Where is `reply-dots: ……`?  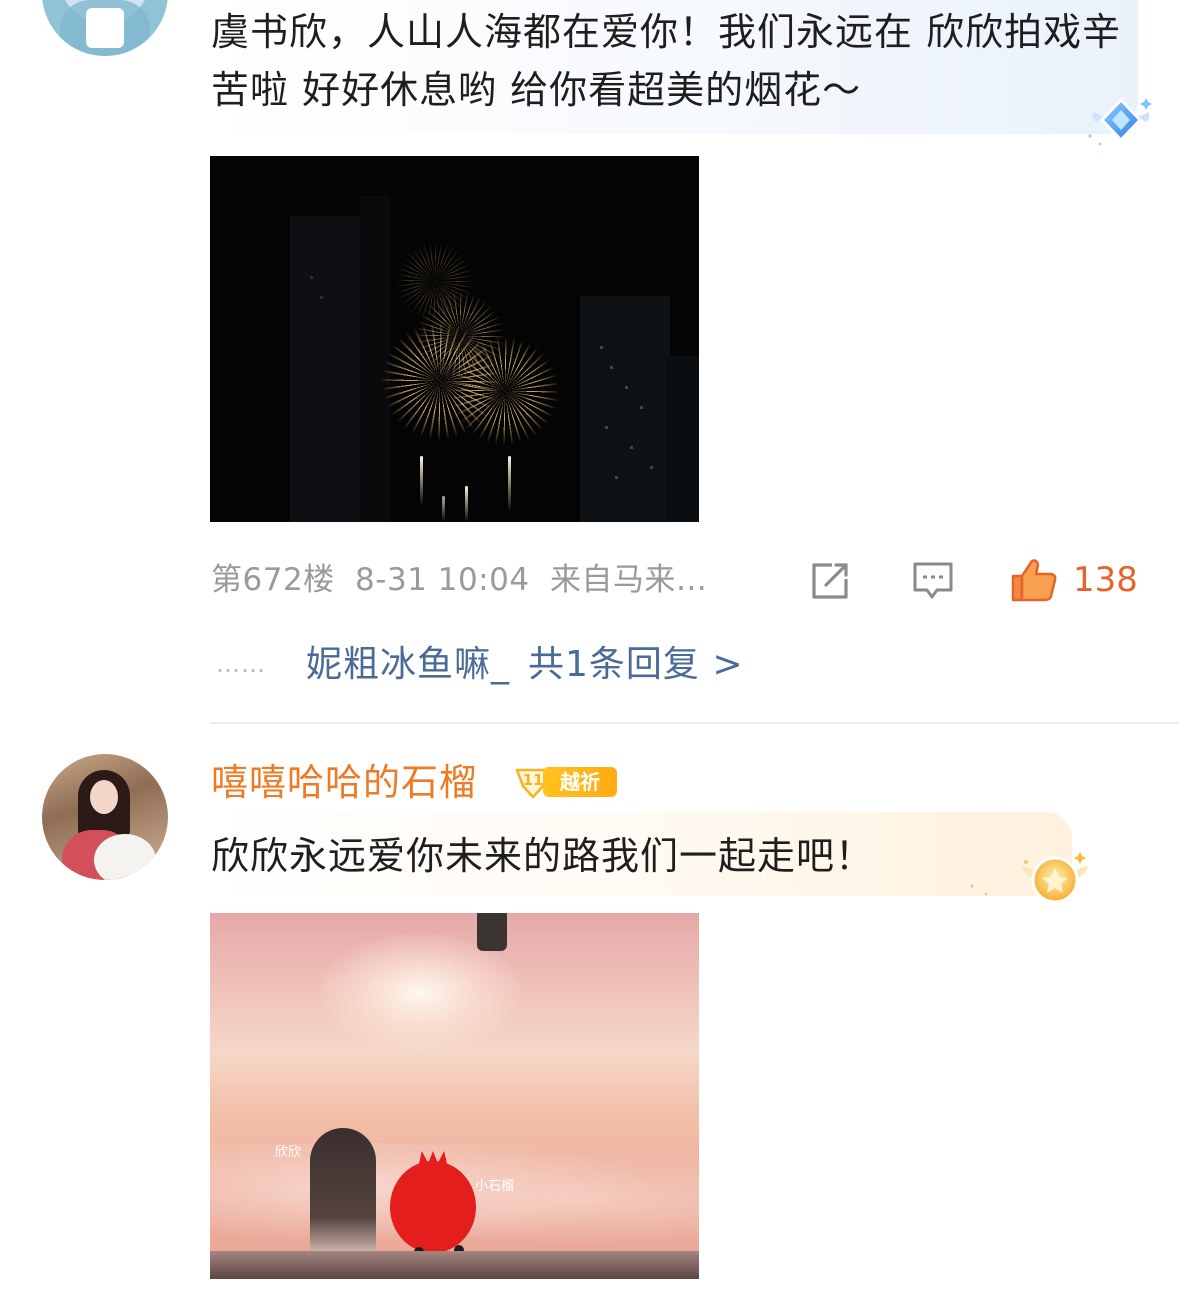
reply-dots: …… is located at coordinates (241, 664).